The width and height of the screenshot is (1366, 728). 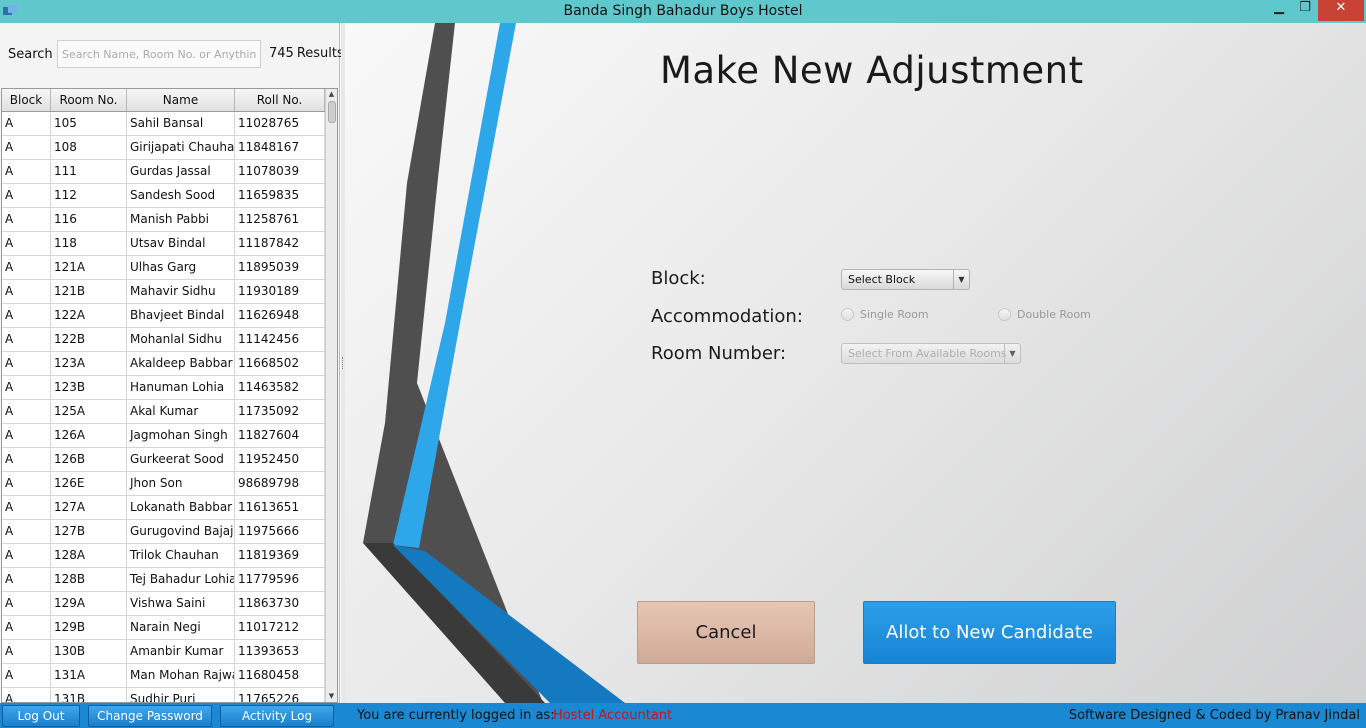 What do you see at coordinates (320, 53) in the screenshot?
I see `result-count-unit: Results` at bounding box center [320, 53].